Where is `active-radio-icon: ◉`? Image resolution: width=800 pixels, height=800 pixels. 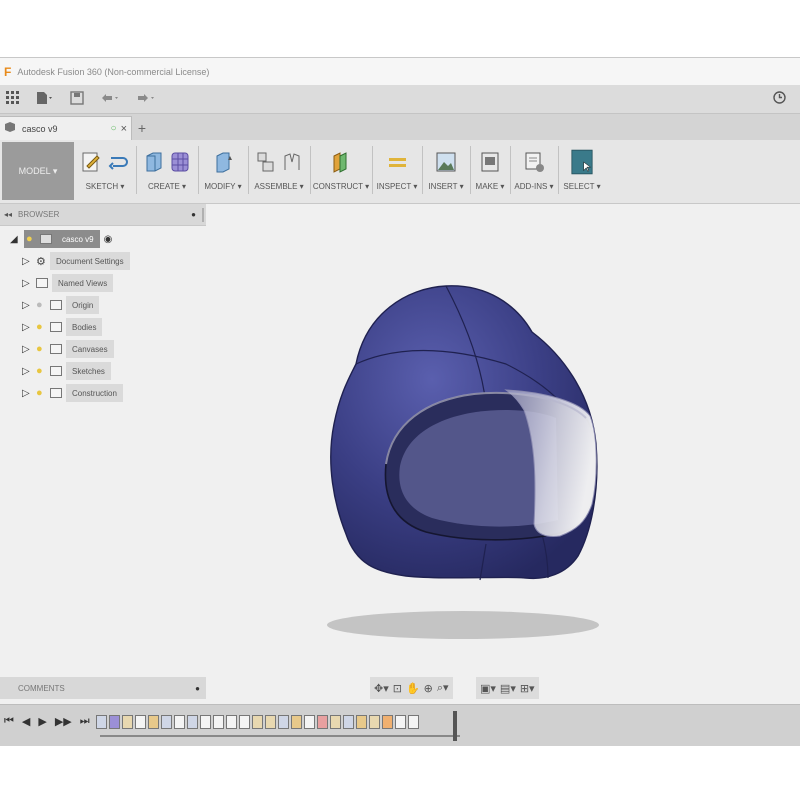 active-radio-icon: ◉ is located at coordinates (108, 239).